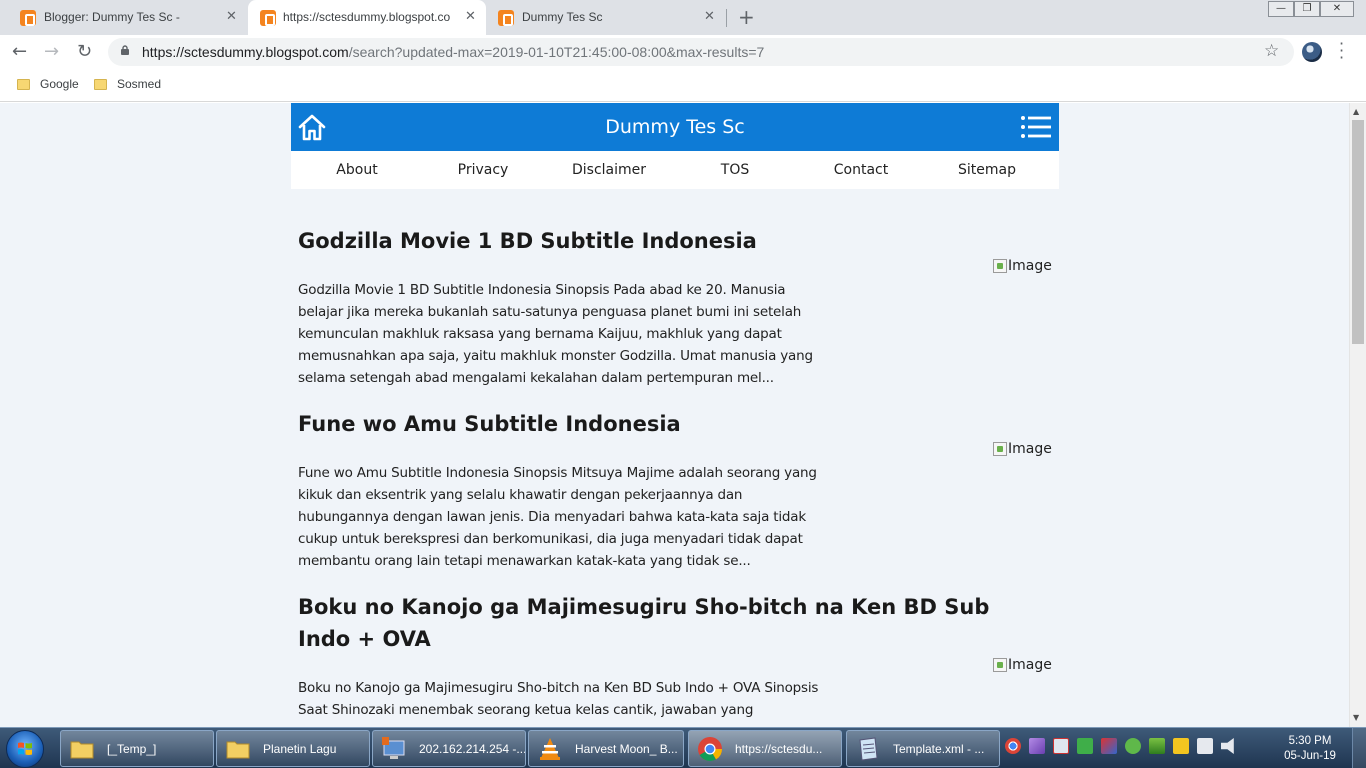  I want to click on tab-divider, so click(726, 18).